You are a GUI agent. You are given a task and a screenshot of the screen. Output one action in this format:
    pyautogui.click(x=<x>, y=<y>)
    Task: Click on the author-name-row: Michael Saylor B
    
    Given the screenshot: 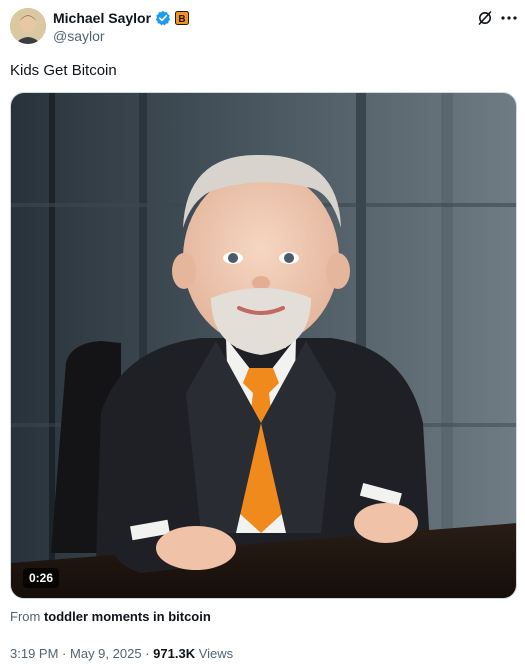 What is the action you would take?
    pyautogui.click(x=121, y=18)
    